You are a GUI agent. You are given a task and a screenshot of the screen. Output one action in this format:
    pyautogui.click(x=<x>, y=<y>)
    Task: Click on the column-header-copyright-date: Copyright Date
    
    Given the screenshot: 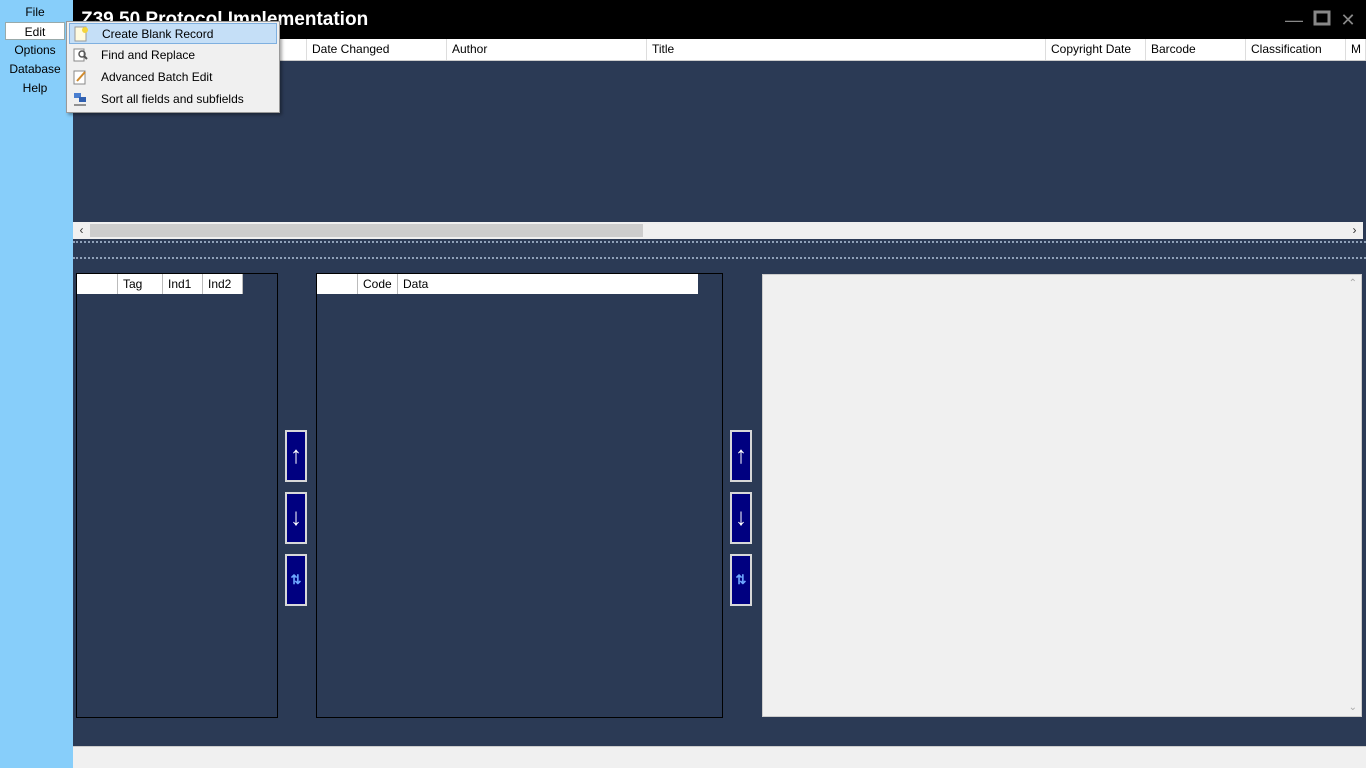 What is the action you would take?
    pyautogui.click(x=1096, y=49)
    